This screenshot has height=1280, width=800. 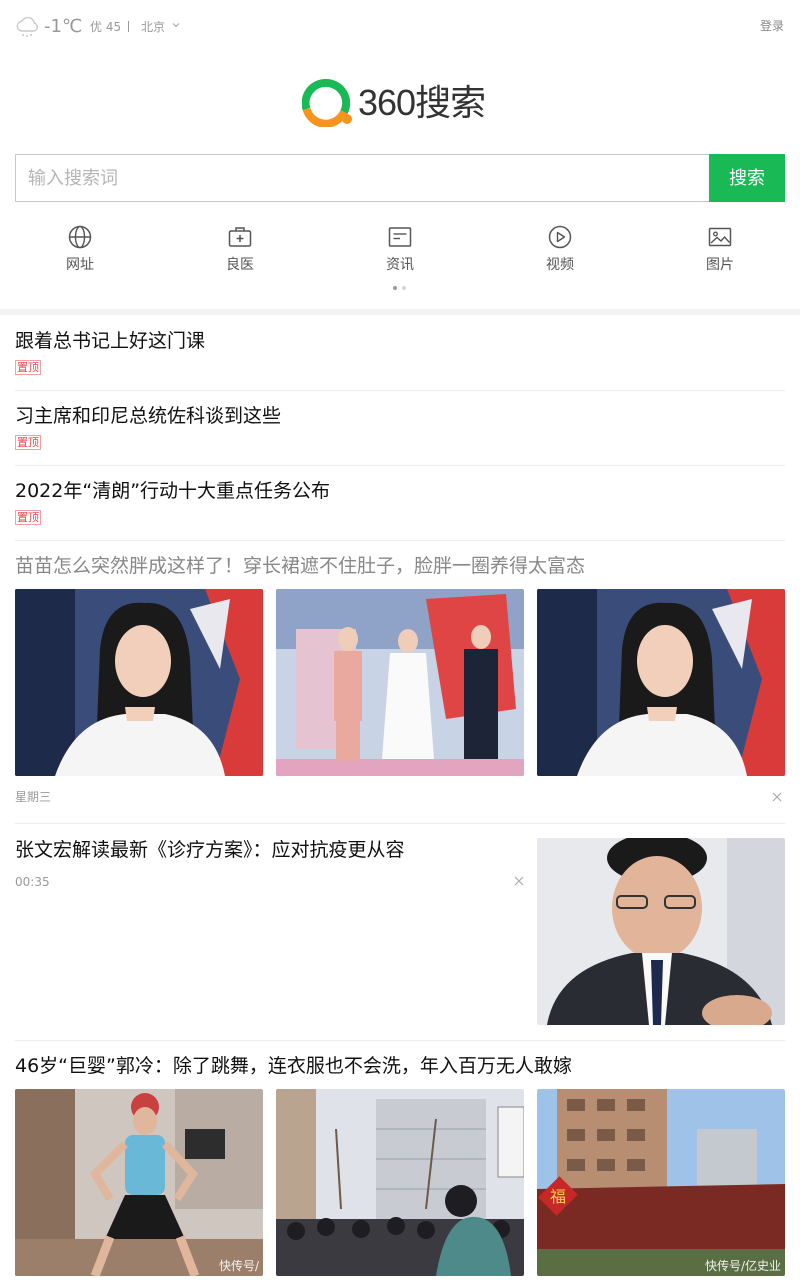 I want to click on news-date: 星期三, so click(x=33, y=797).